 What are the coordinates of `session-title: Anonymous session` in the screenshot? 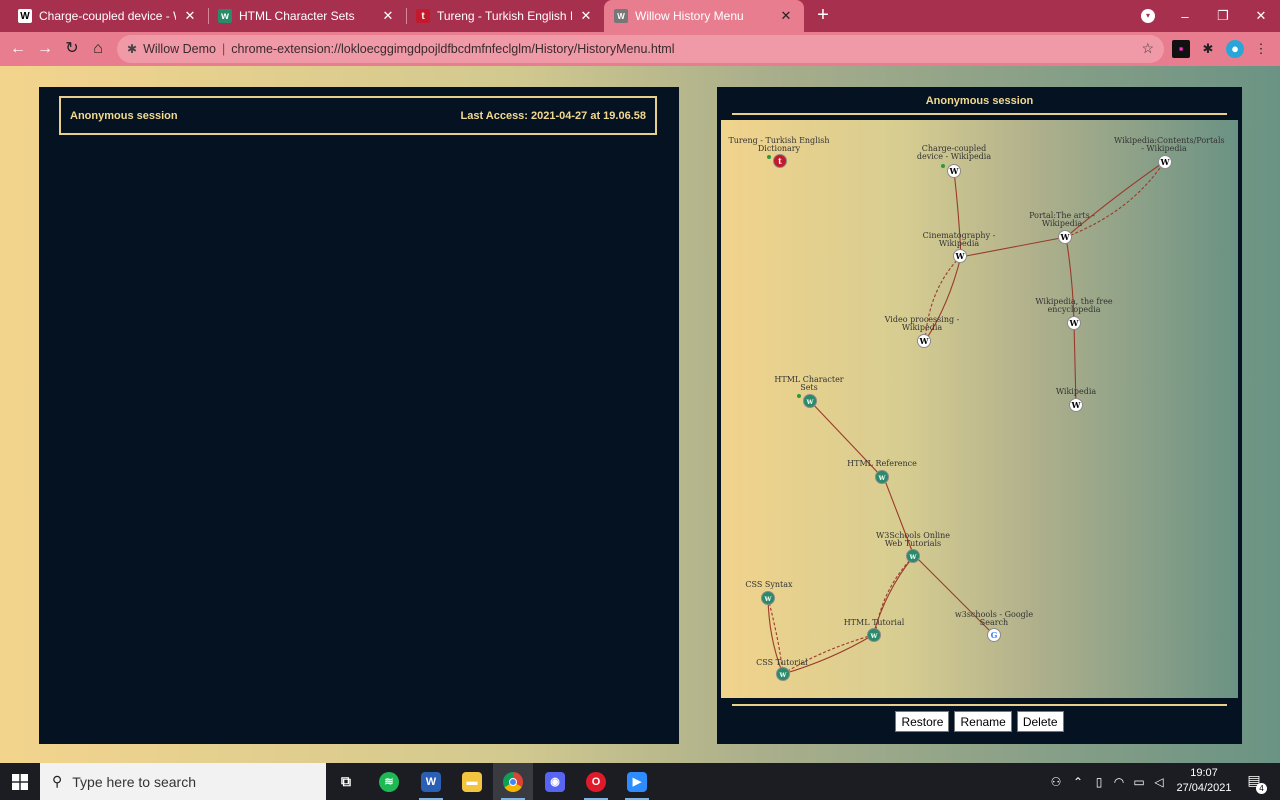 It's located at (124, 115).